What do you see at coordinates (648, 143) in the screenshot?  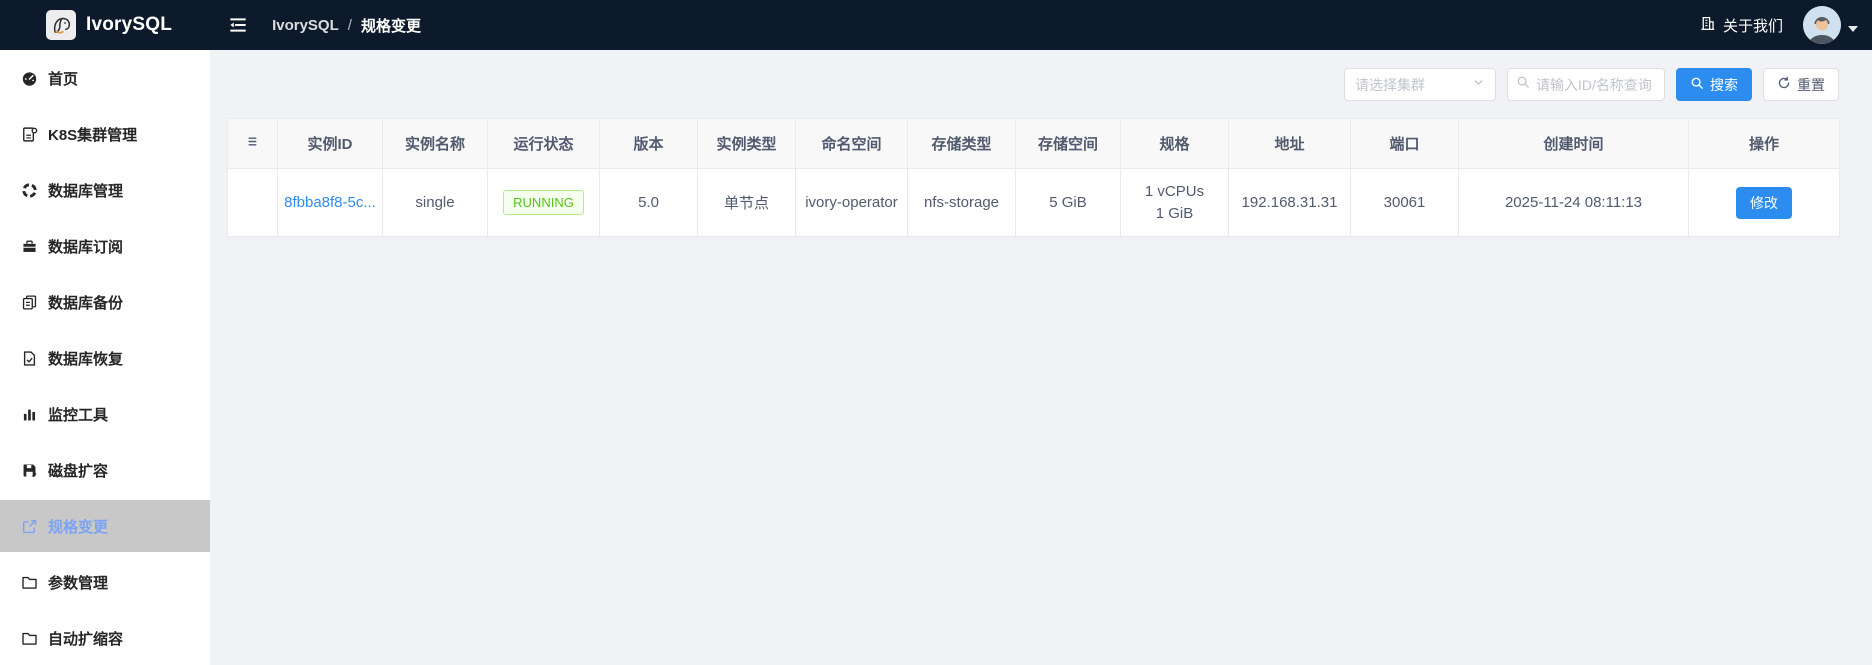 I see `table-header-cell: 版本` at bounding box center [648, 143].